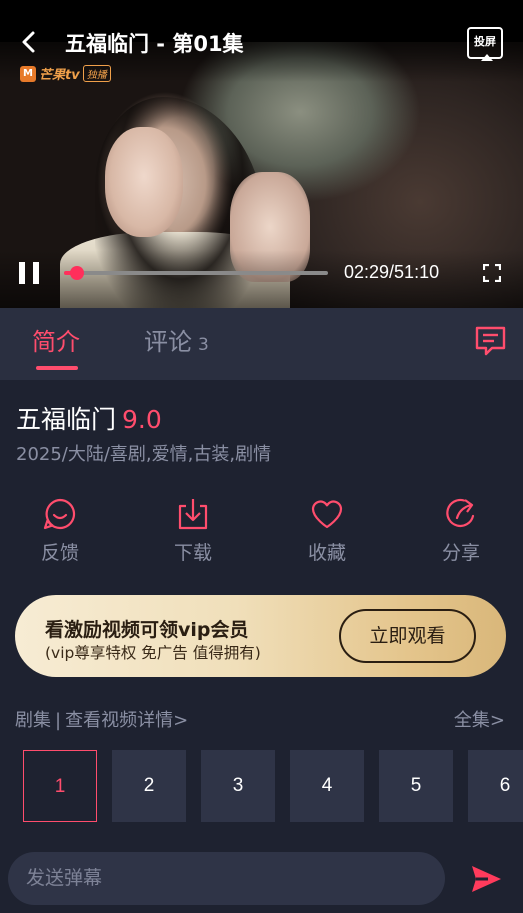  Describe the element at coordinates (144, 182) in the screenshot. I see `video-scene-face` at that location.